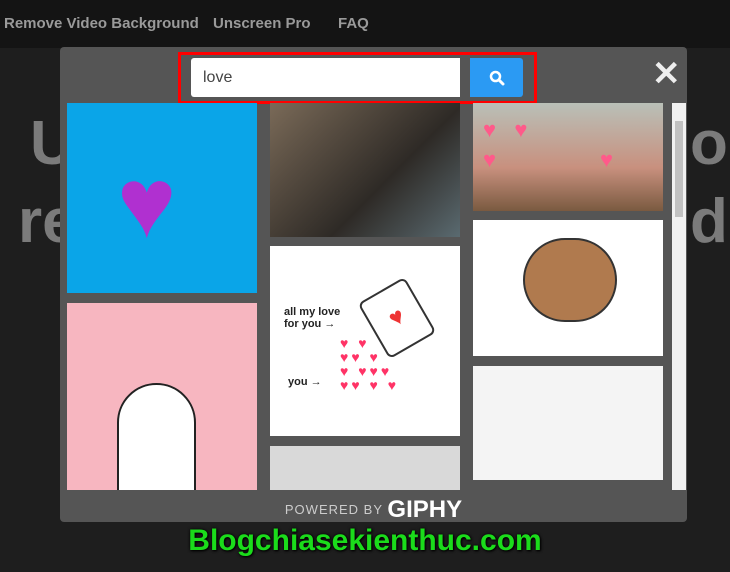  What do you see at coordinates (570, 280) in the screenshot?
I see `bear-image` at bounding box center [570, 280].